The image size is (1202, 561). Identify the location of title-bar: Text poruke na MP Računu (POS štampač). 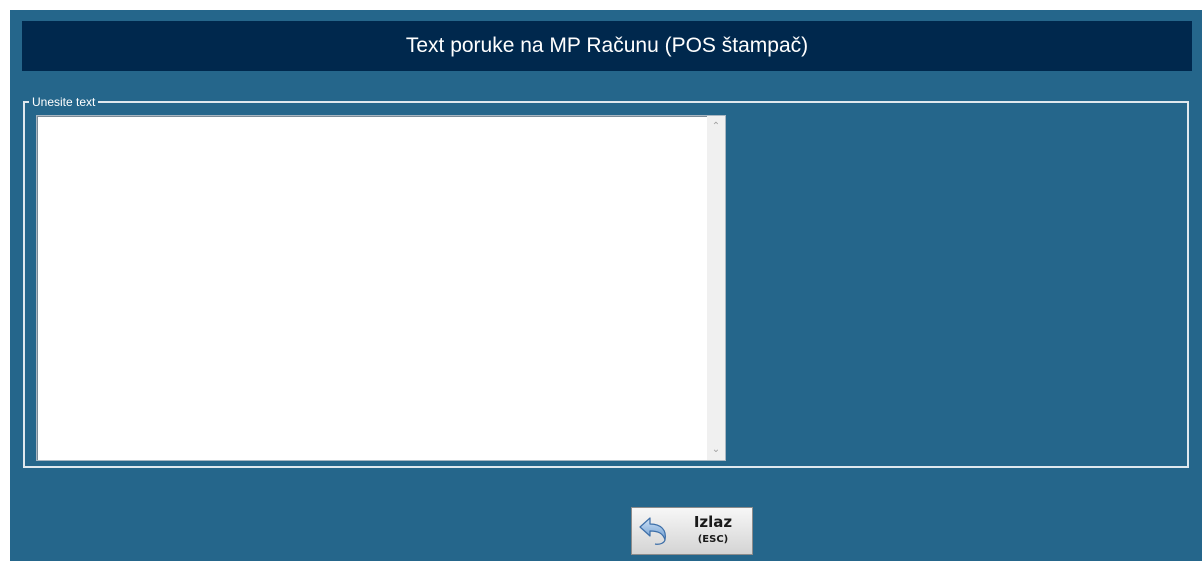
(607, 46).